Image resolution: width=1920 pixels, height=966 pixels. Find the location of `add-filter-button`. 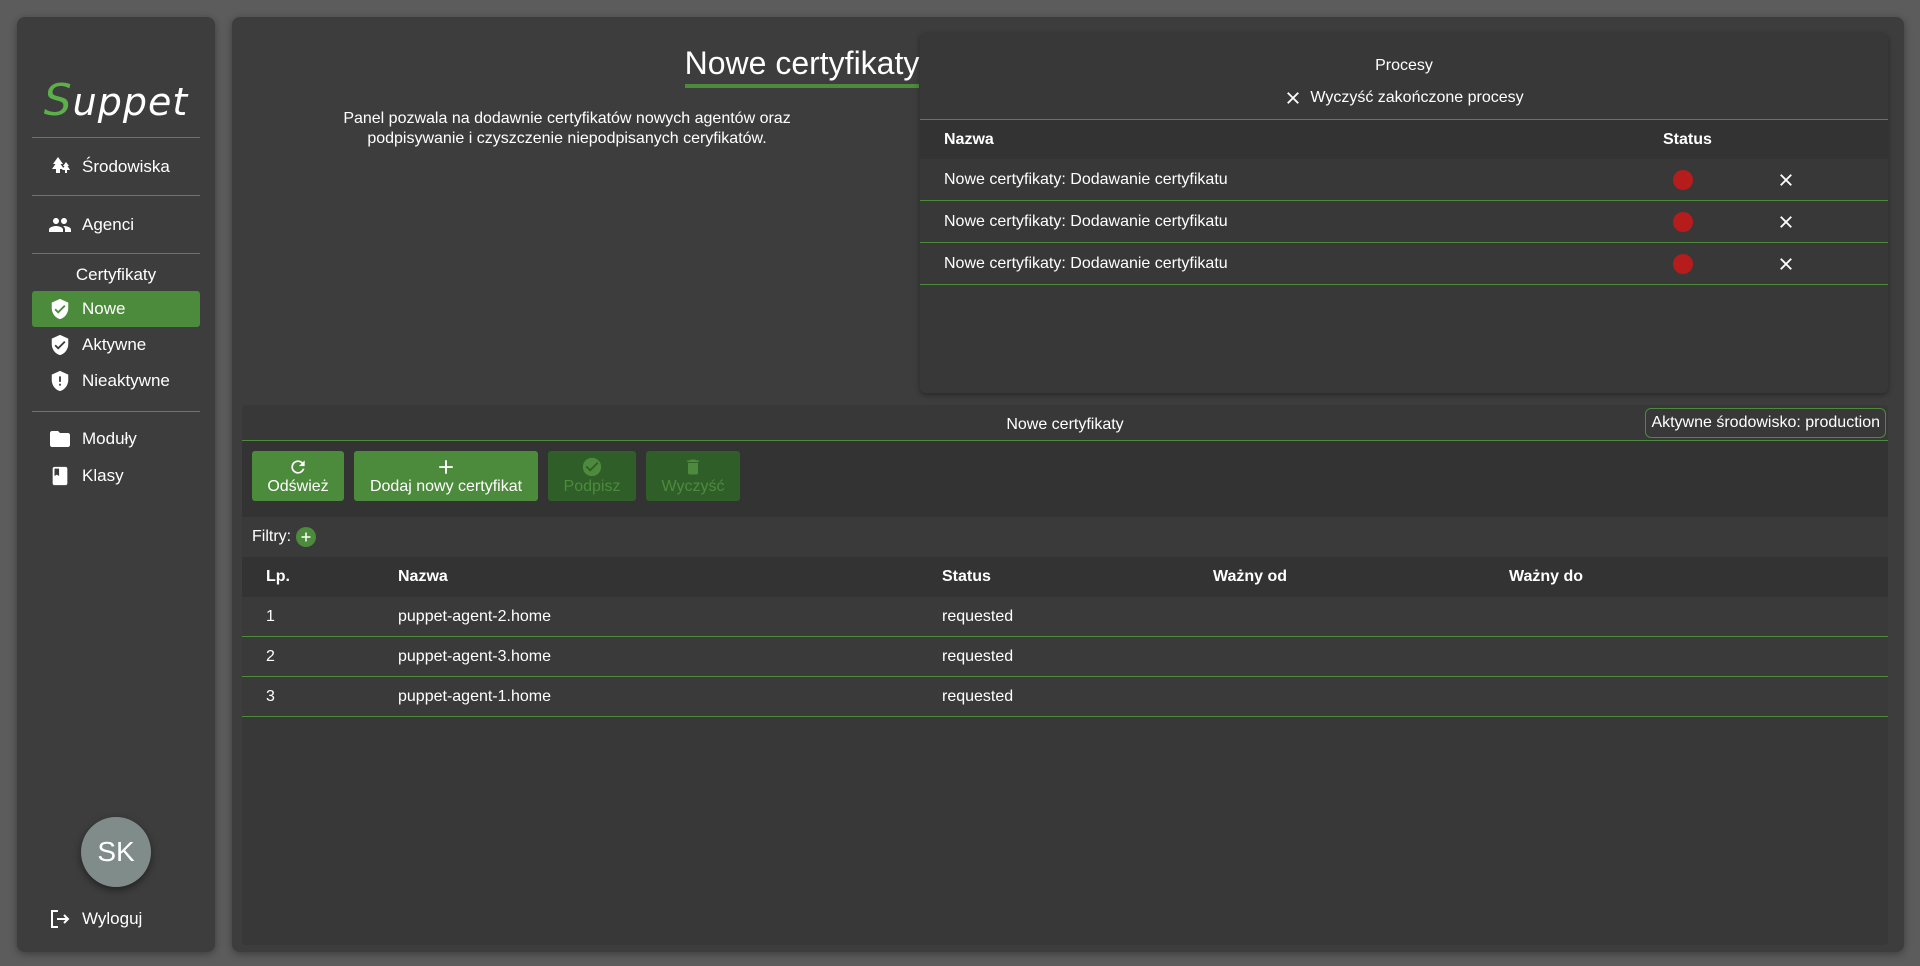

add-filter-button is located at coordinates (306, 537).